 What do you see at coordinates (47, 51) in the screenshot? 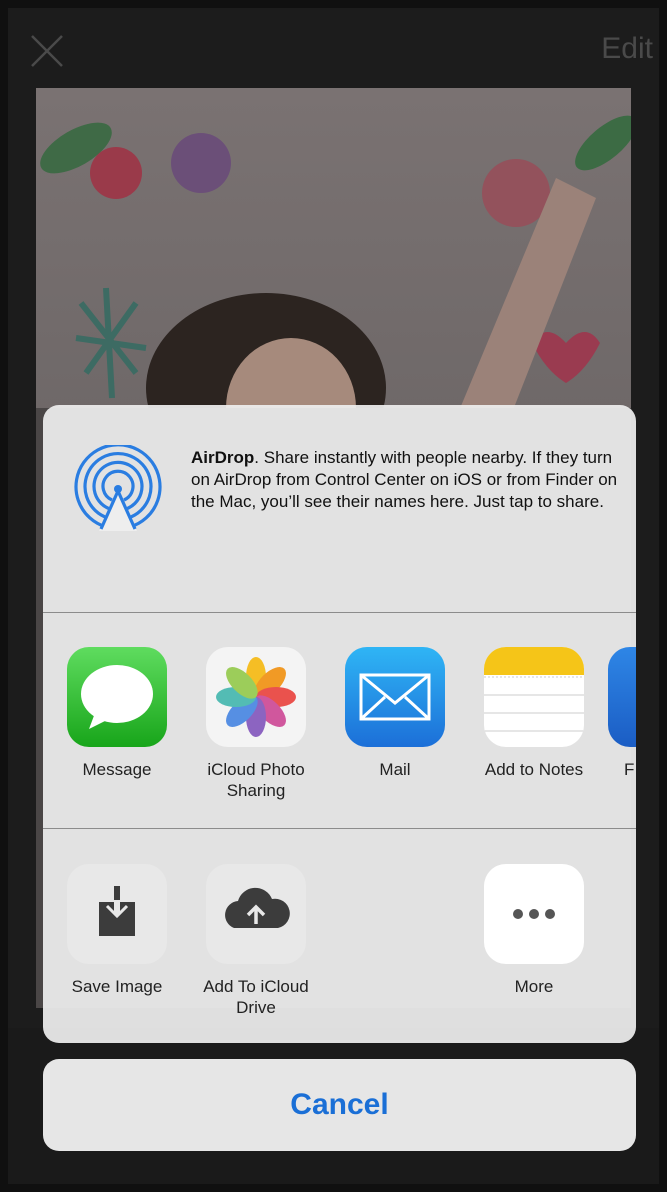
I see `close-icon` at bounding box center [47, 51].